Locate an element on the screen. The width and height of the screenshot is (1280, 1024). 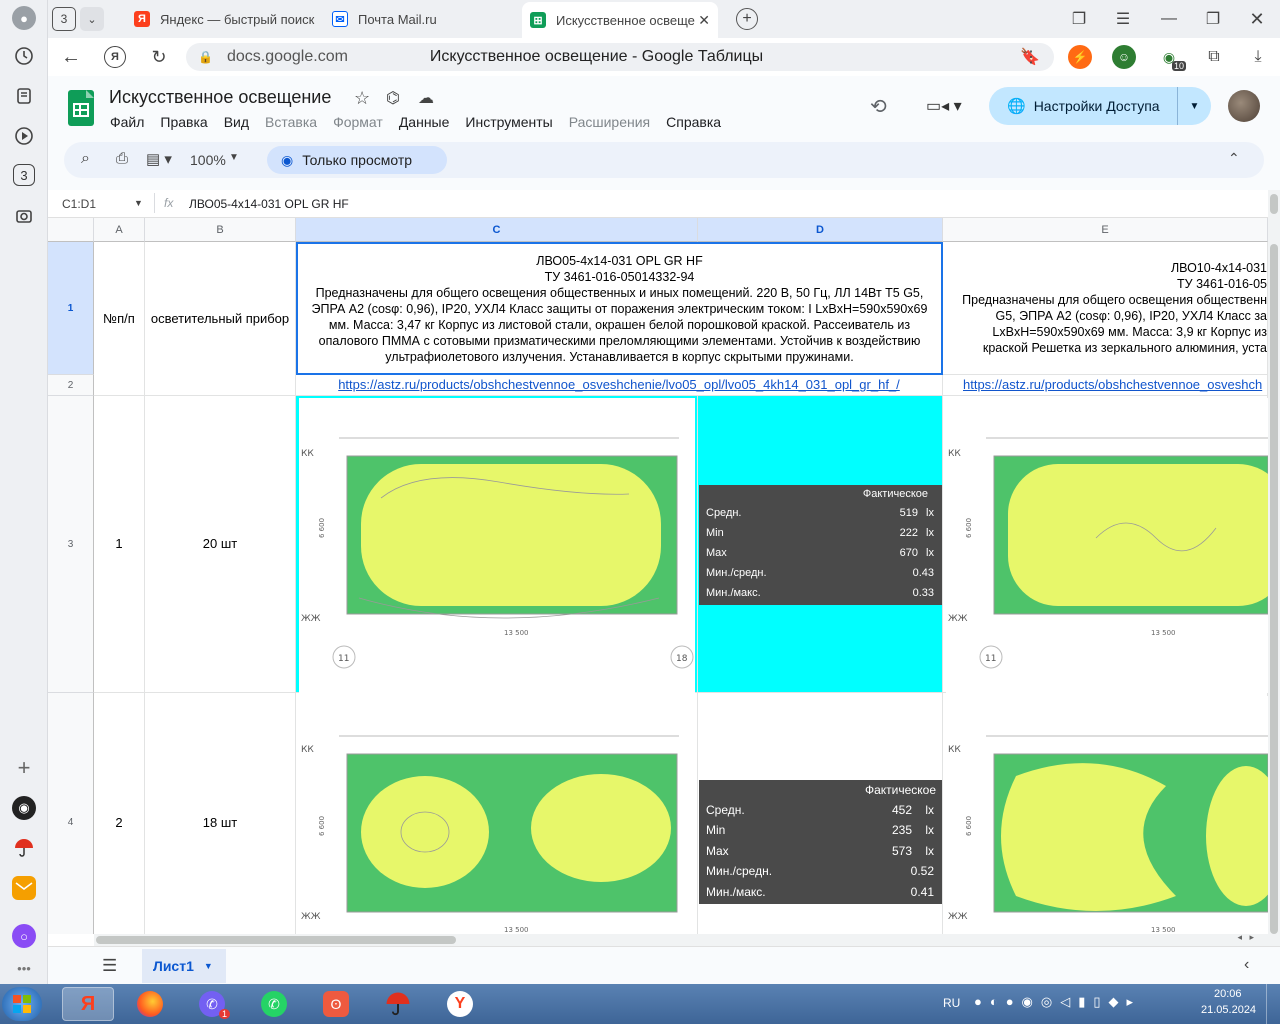
document-title: Искусственное освещение is located at coordinates (220, 97).